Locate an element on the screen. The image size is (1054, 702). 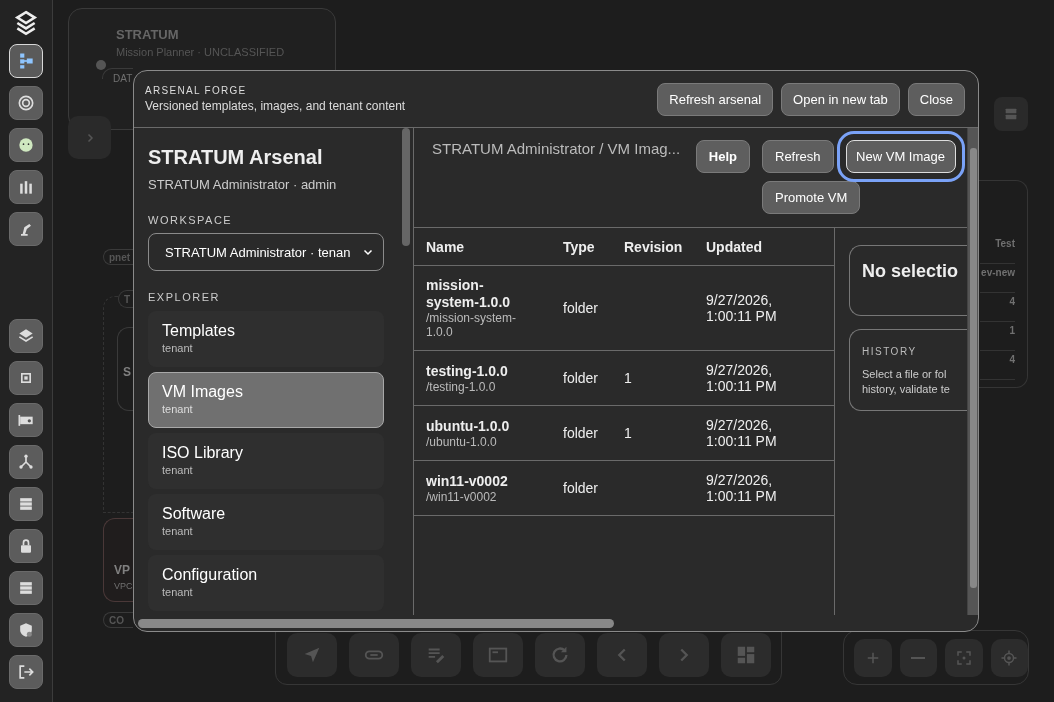
dashboard-icon is located at coordinates (746, 655).